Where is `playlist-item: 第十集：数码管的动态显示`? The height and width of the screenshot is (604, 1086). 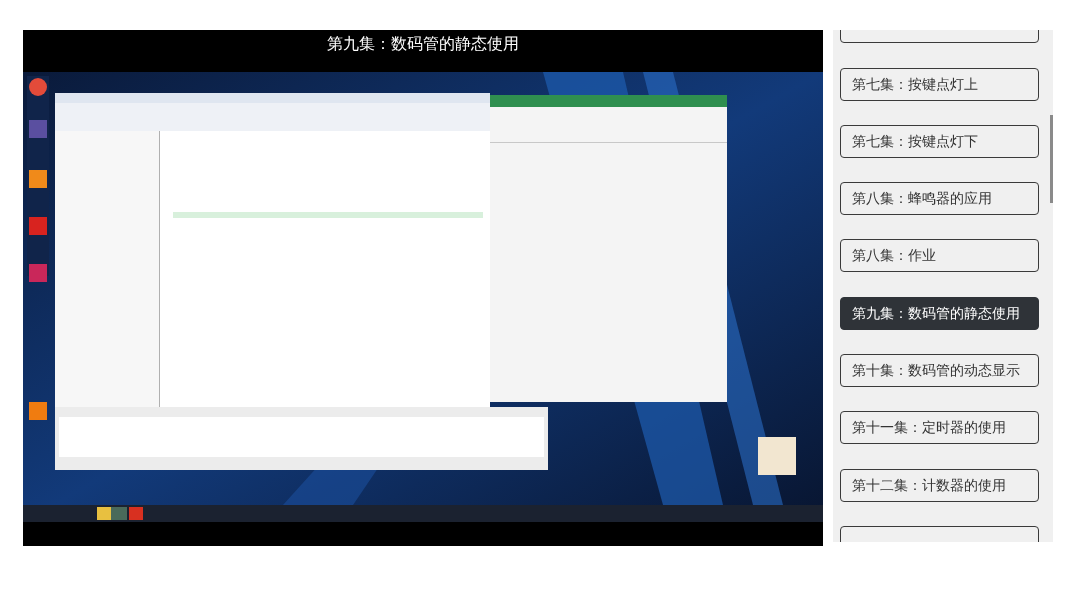
playlist-item: 第十集：数码管的动态显示 is located at coordinates (939, 370).